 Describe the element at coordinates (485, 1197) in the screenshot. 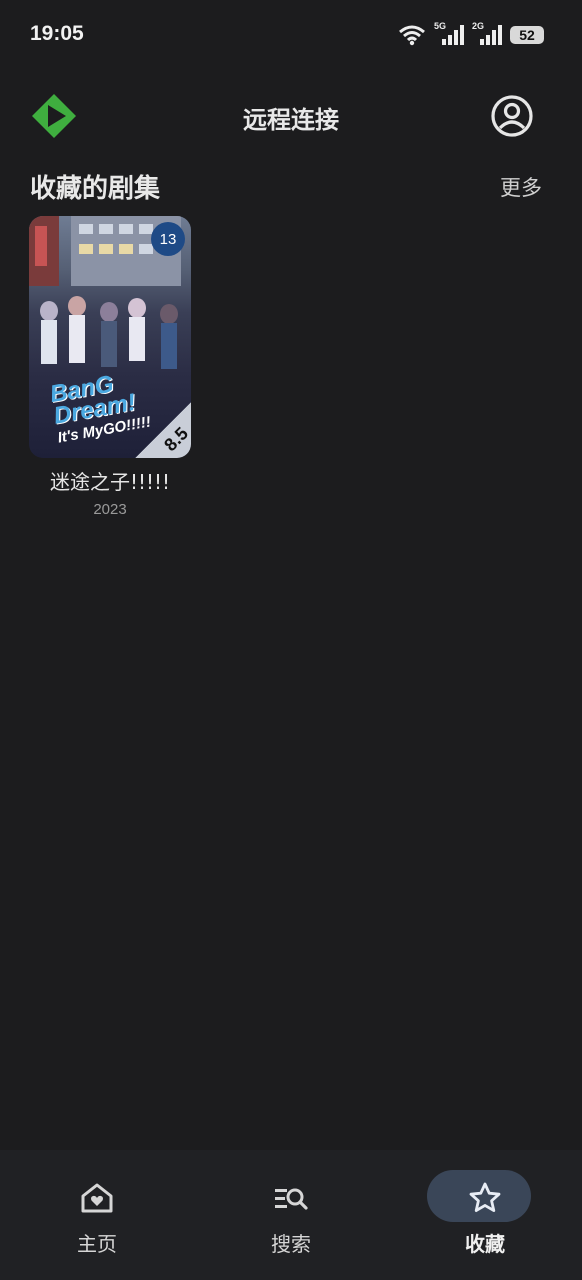

I see `star-icon` at that location.